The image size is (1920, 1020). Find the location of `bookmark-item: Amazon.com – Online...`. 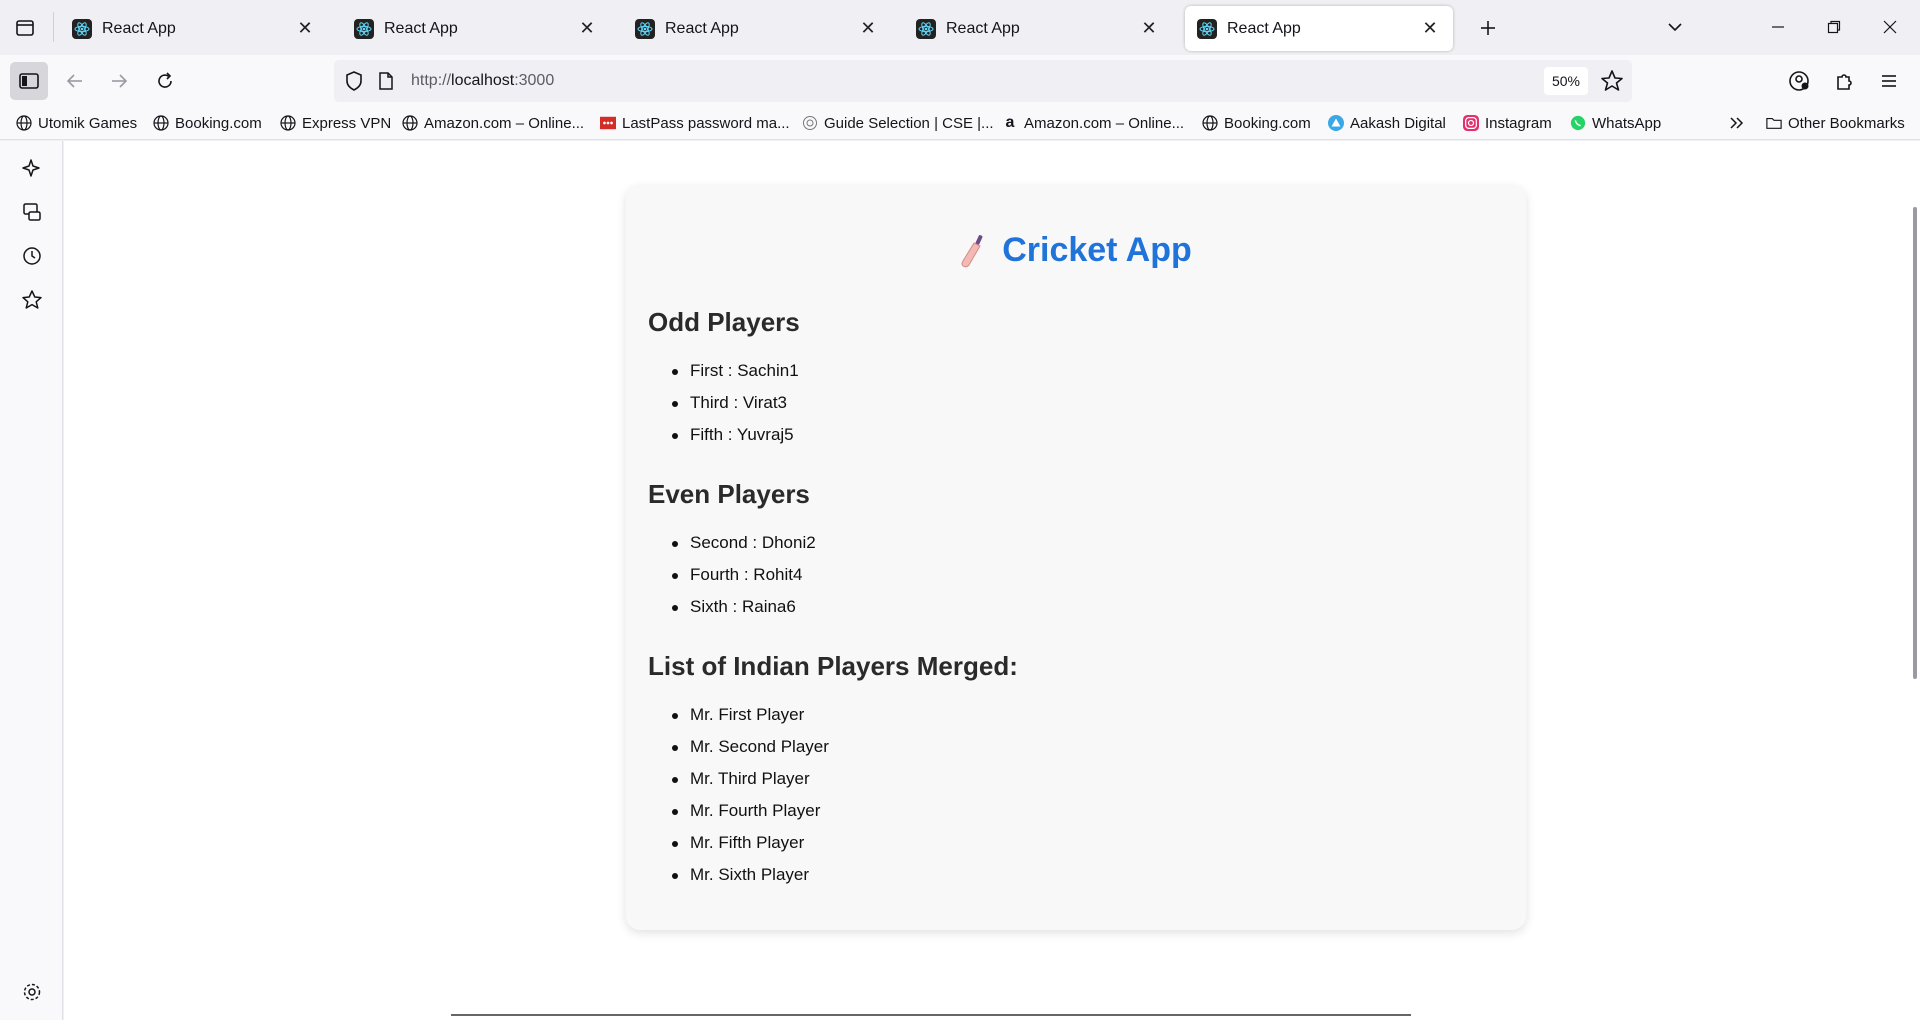

bookmark-item: Amazon.com – Online... is located at coordinates (493, 123).